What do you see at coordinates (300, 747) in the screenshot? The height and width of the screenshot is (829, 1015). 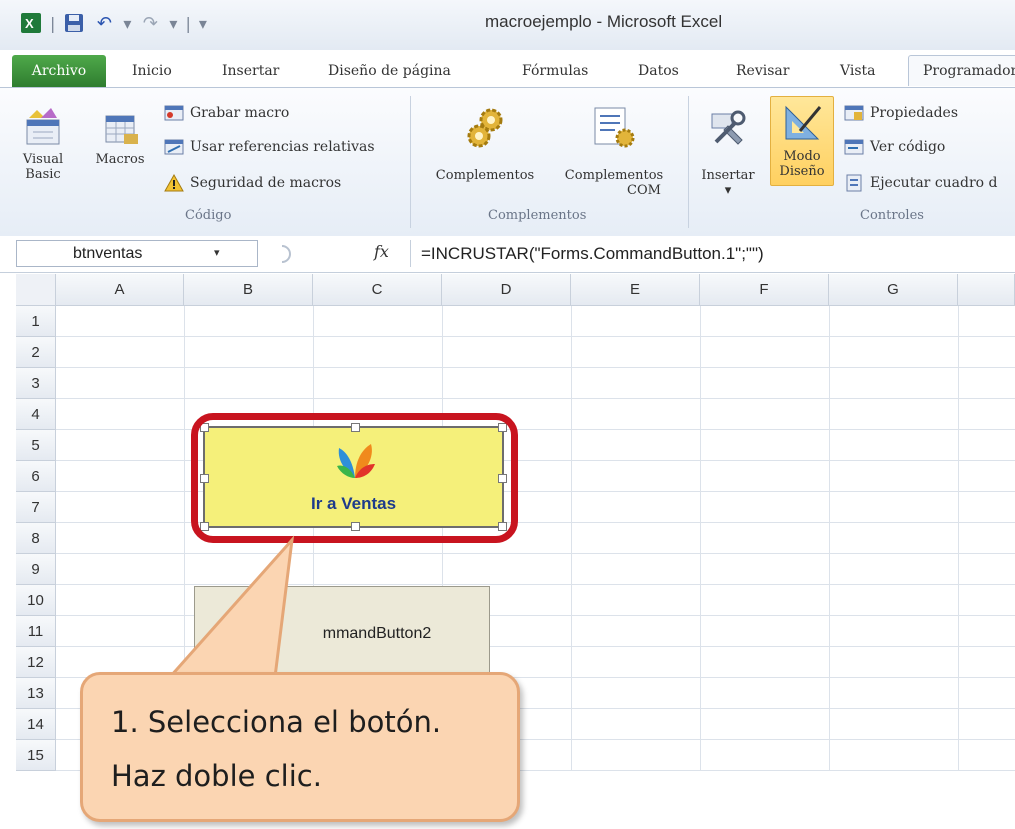 I see `instruction-callout: 1. Selecciona el botón. Haz doble clic.` at bounding box center [300, 747].